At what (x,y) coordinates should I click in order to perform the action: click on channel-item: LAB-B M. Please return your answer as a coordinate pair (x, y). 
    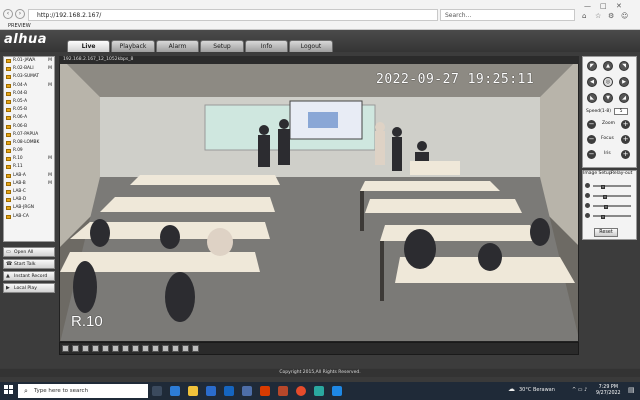
    Looking at the image, I should click on (29, 184).